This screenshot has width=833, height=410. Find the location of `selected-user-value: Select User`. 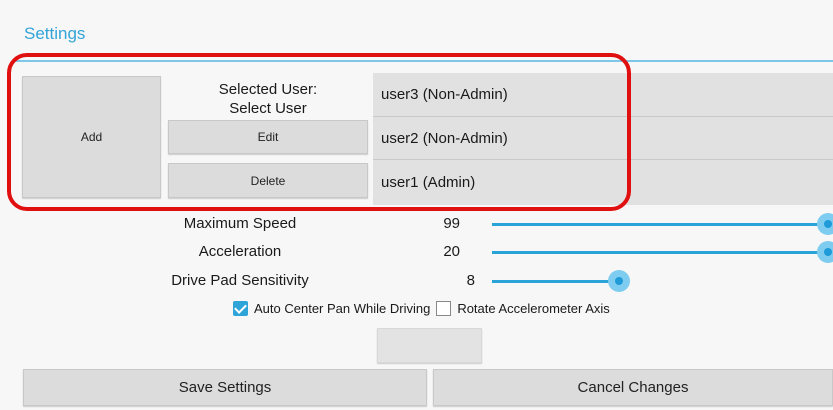

selected-user-value: Select User is located at coordinates (268, 108).